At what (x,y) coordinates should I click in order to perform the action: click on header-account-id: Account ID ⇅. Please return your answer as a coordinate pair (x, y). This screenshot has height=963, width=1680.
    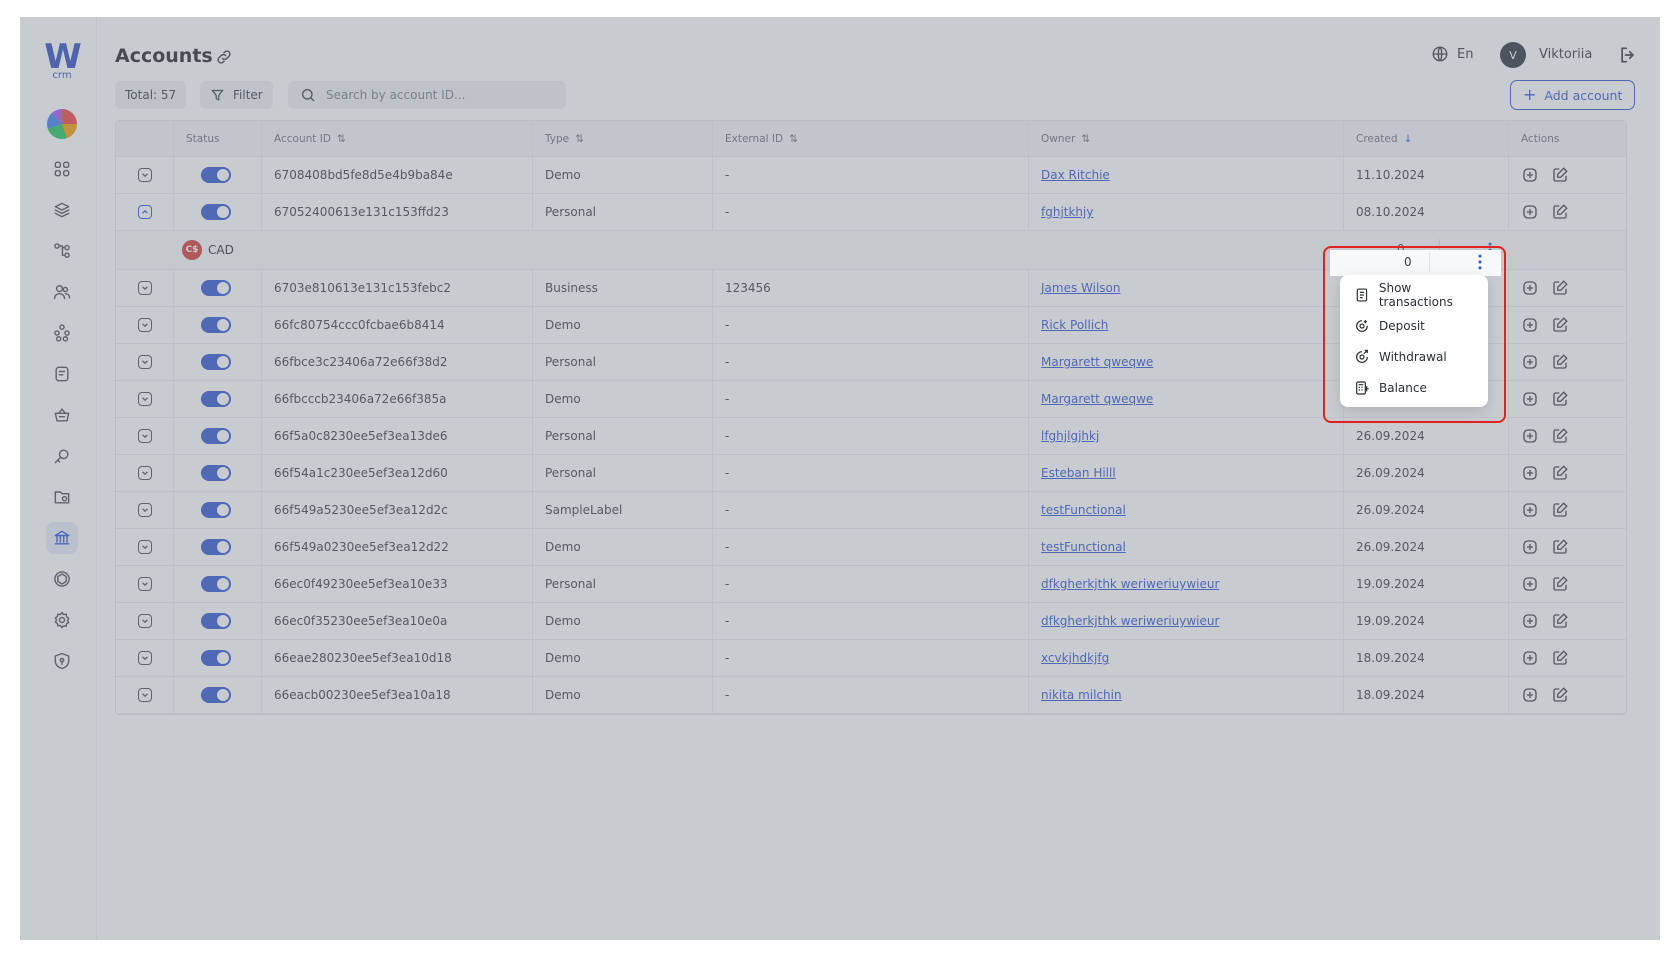
    Looking at the image, I should click on (397, 138).